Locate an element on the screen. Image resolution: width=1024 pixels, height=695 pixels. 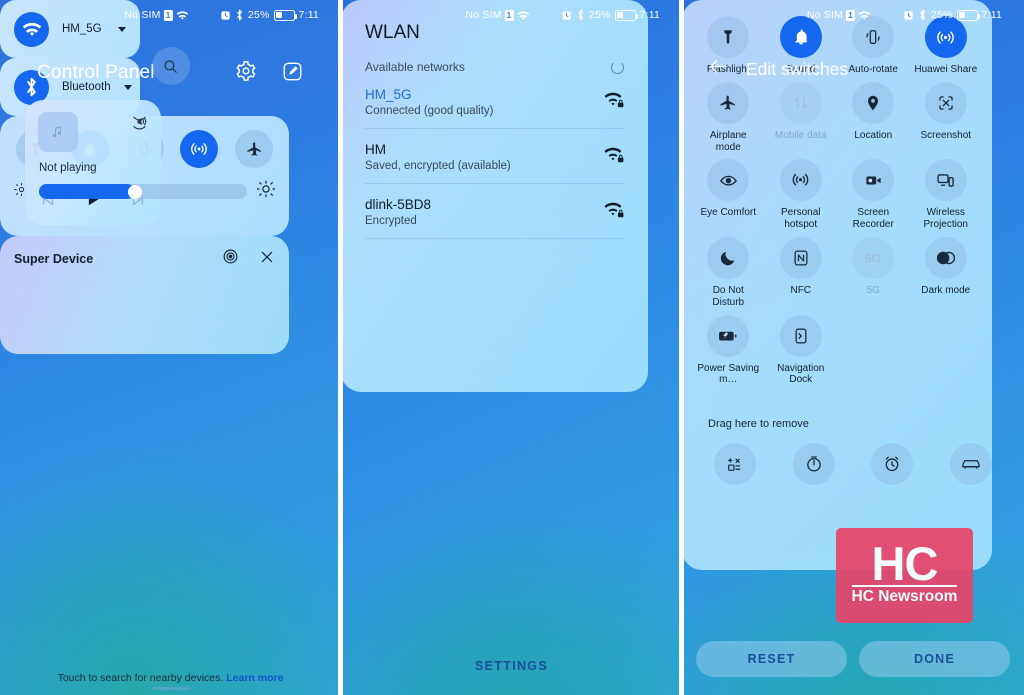
wlan-subtitle-row: Available networks is located at coordinates (494, 59).